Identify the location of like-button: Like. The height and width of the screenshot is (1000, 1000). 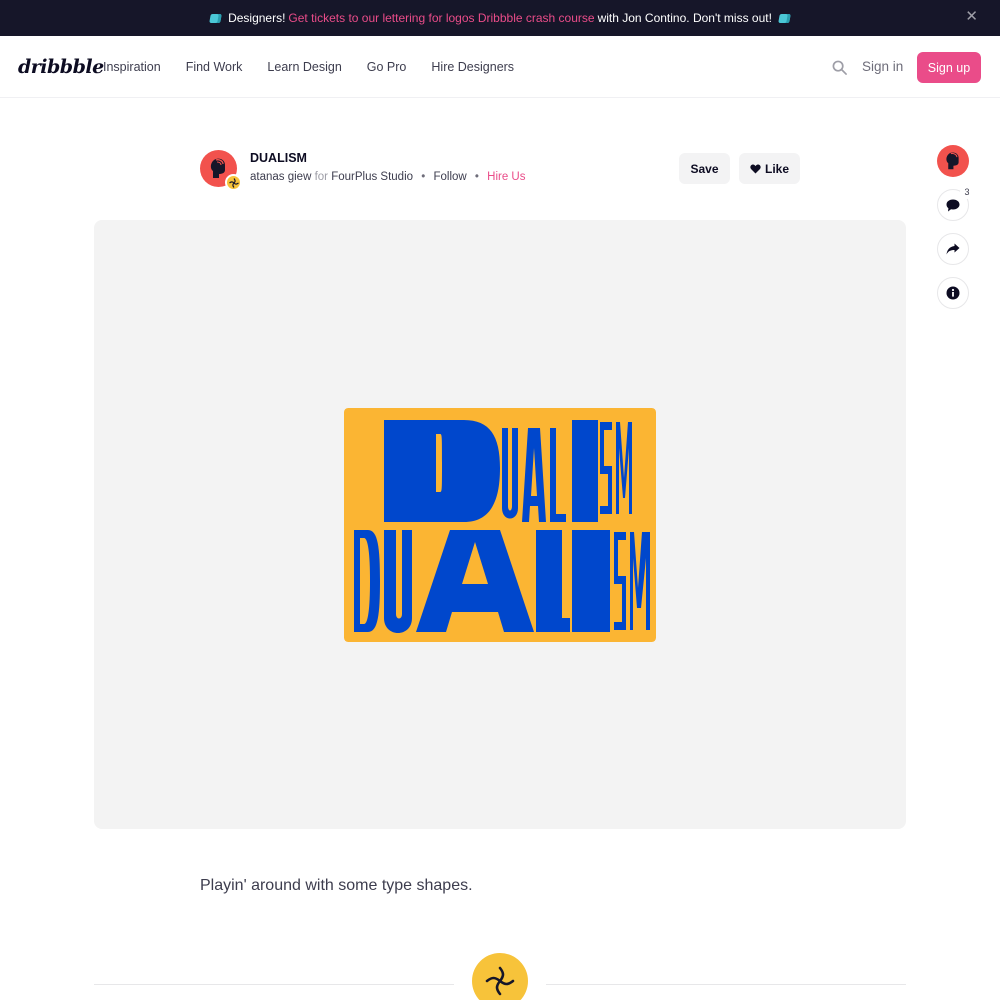
(769, 168).